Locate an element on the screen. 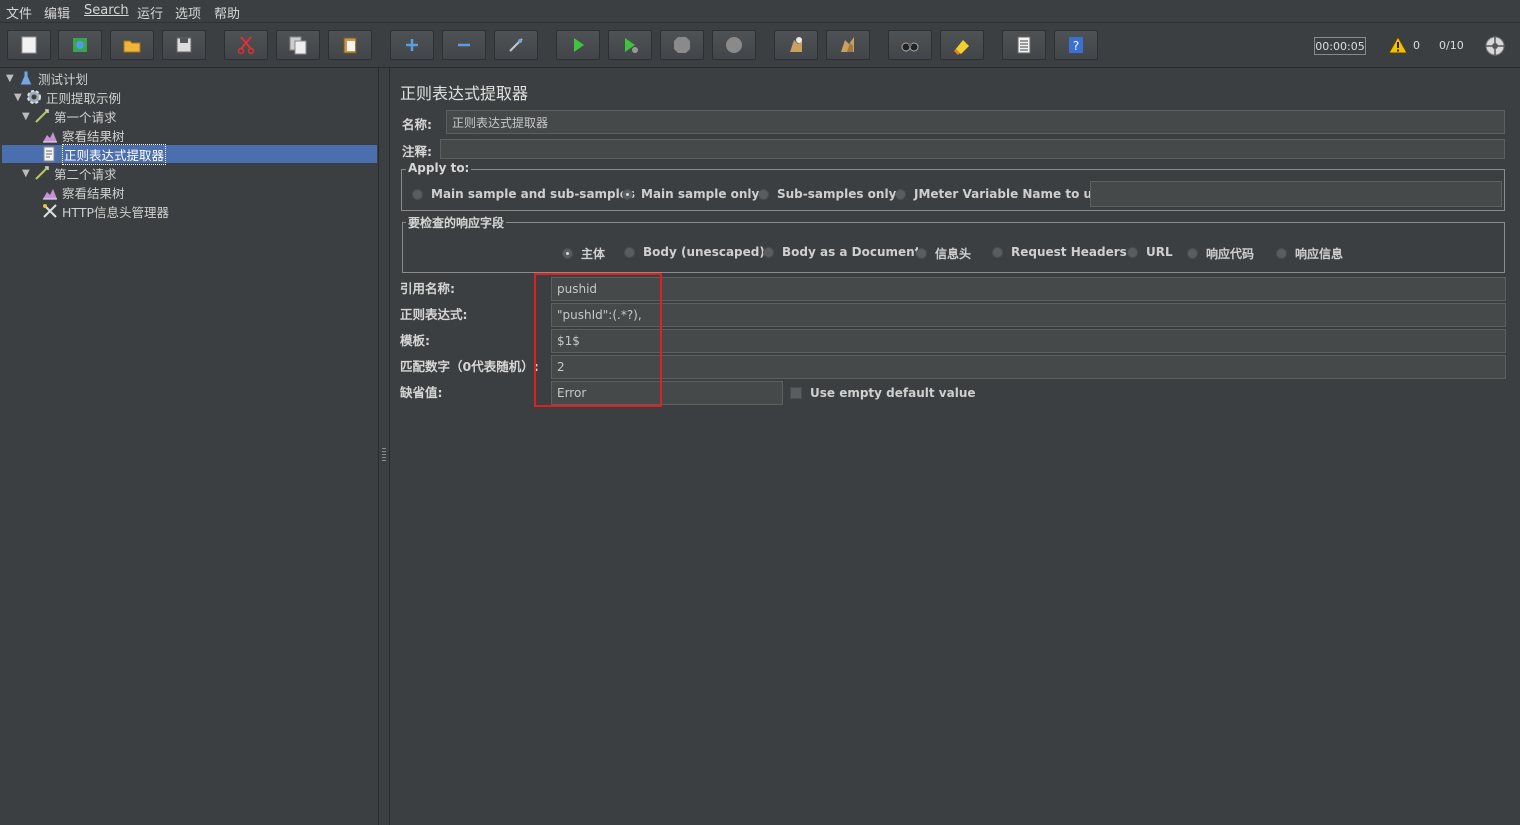 The image size is (1520, 825). field-to-check-legend: 要检查的响应字段 is located at coordinates (456, 222).